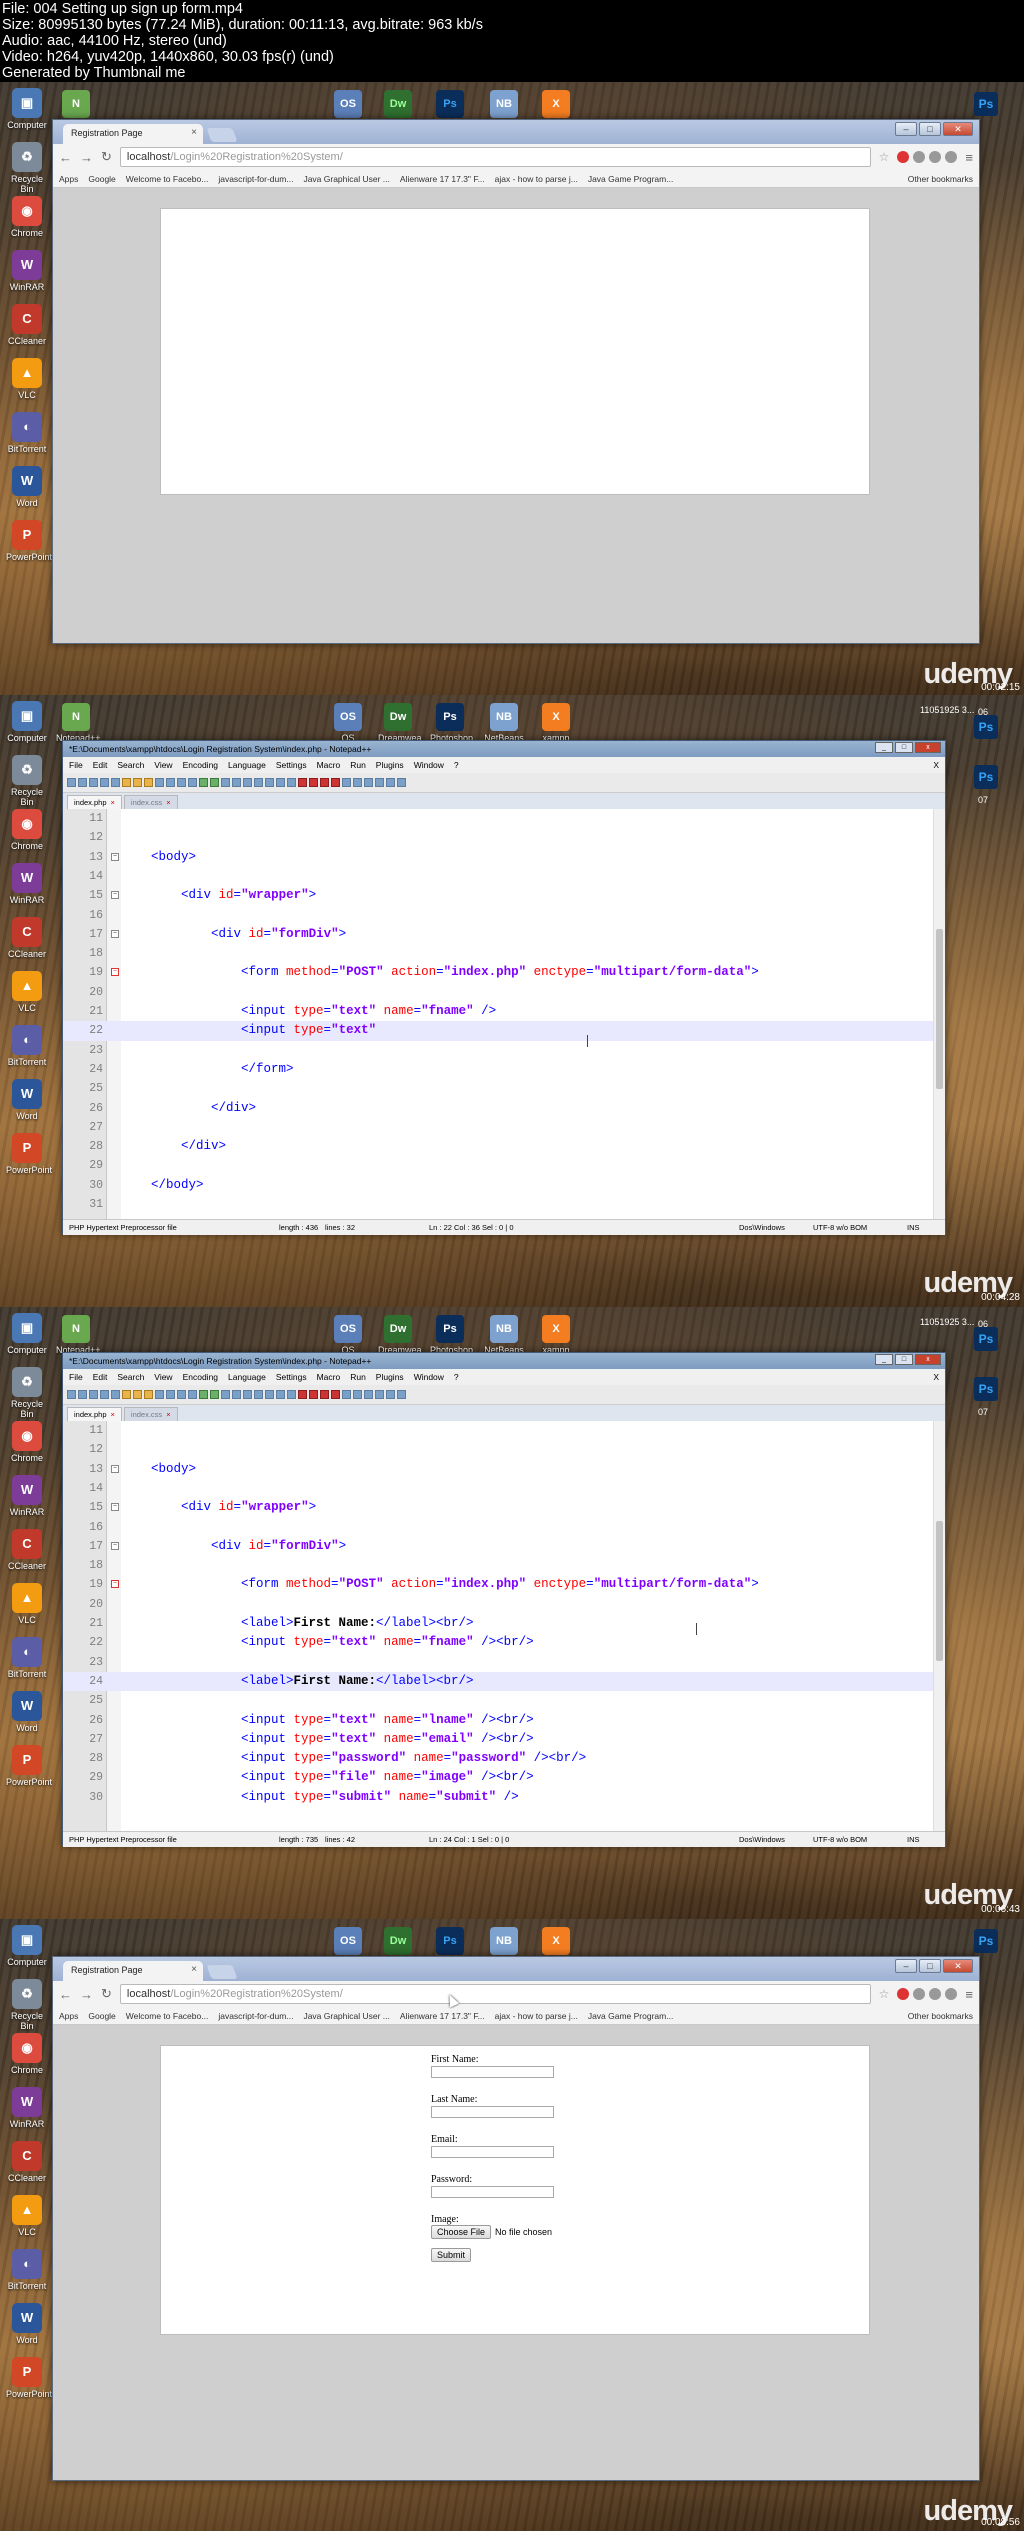 This screenshot has width=1024, height=2531. What do you see at coordinates (939, 1591) in the screenshot?
I see `scroll-thumb` at bounding box center [939, 1591].